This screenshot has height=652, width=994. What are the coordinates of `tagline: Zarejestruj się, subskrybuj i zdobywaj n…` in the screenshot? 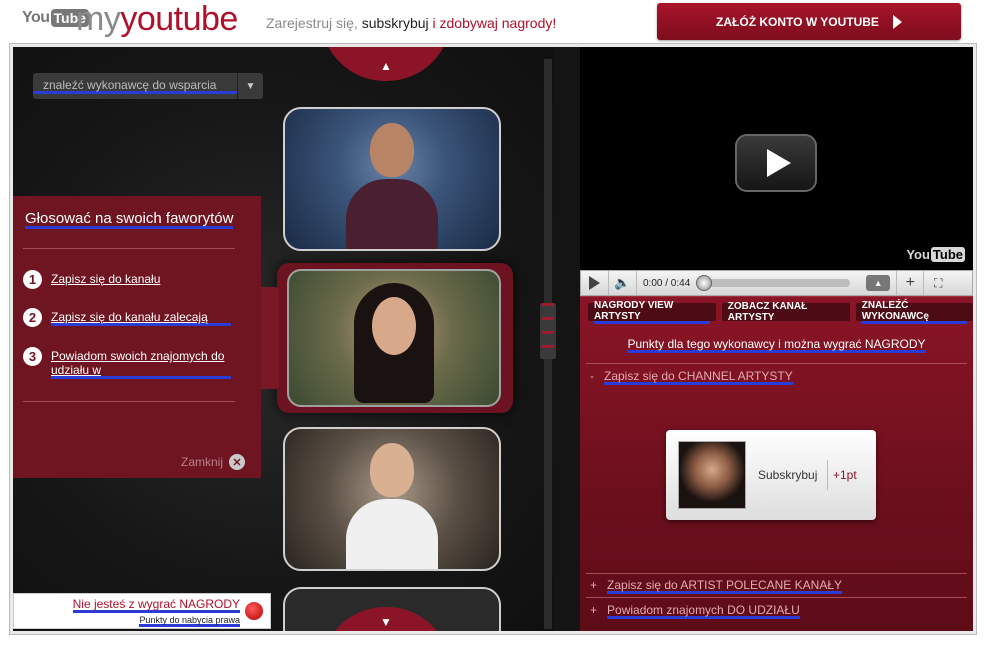 It's located at (411, 23).